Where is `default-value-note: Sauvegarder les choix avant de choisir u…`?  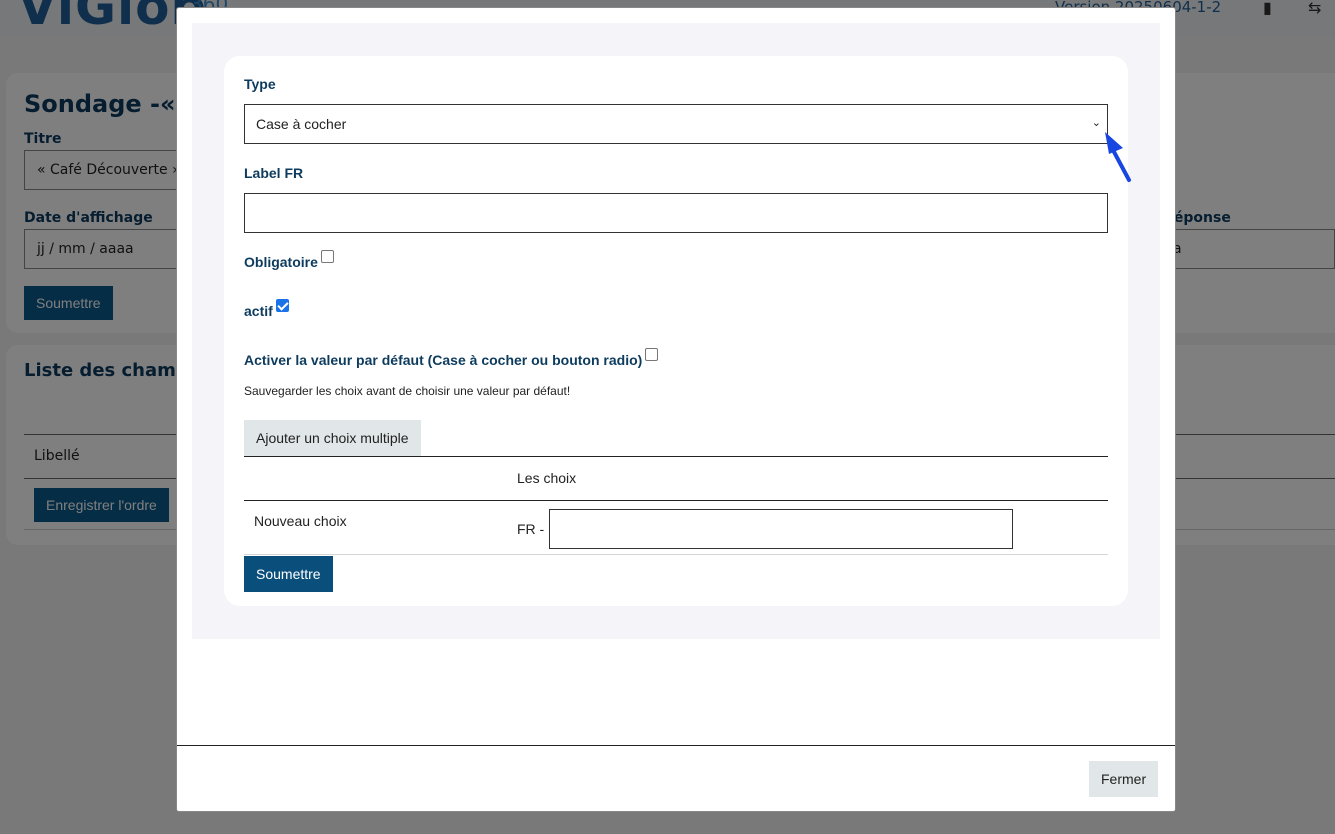
default-value-note: Sauvegarder les choix avant de choisir u… is located at coordinates (407, 391).